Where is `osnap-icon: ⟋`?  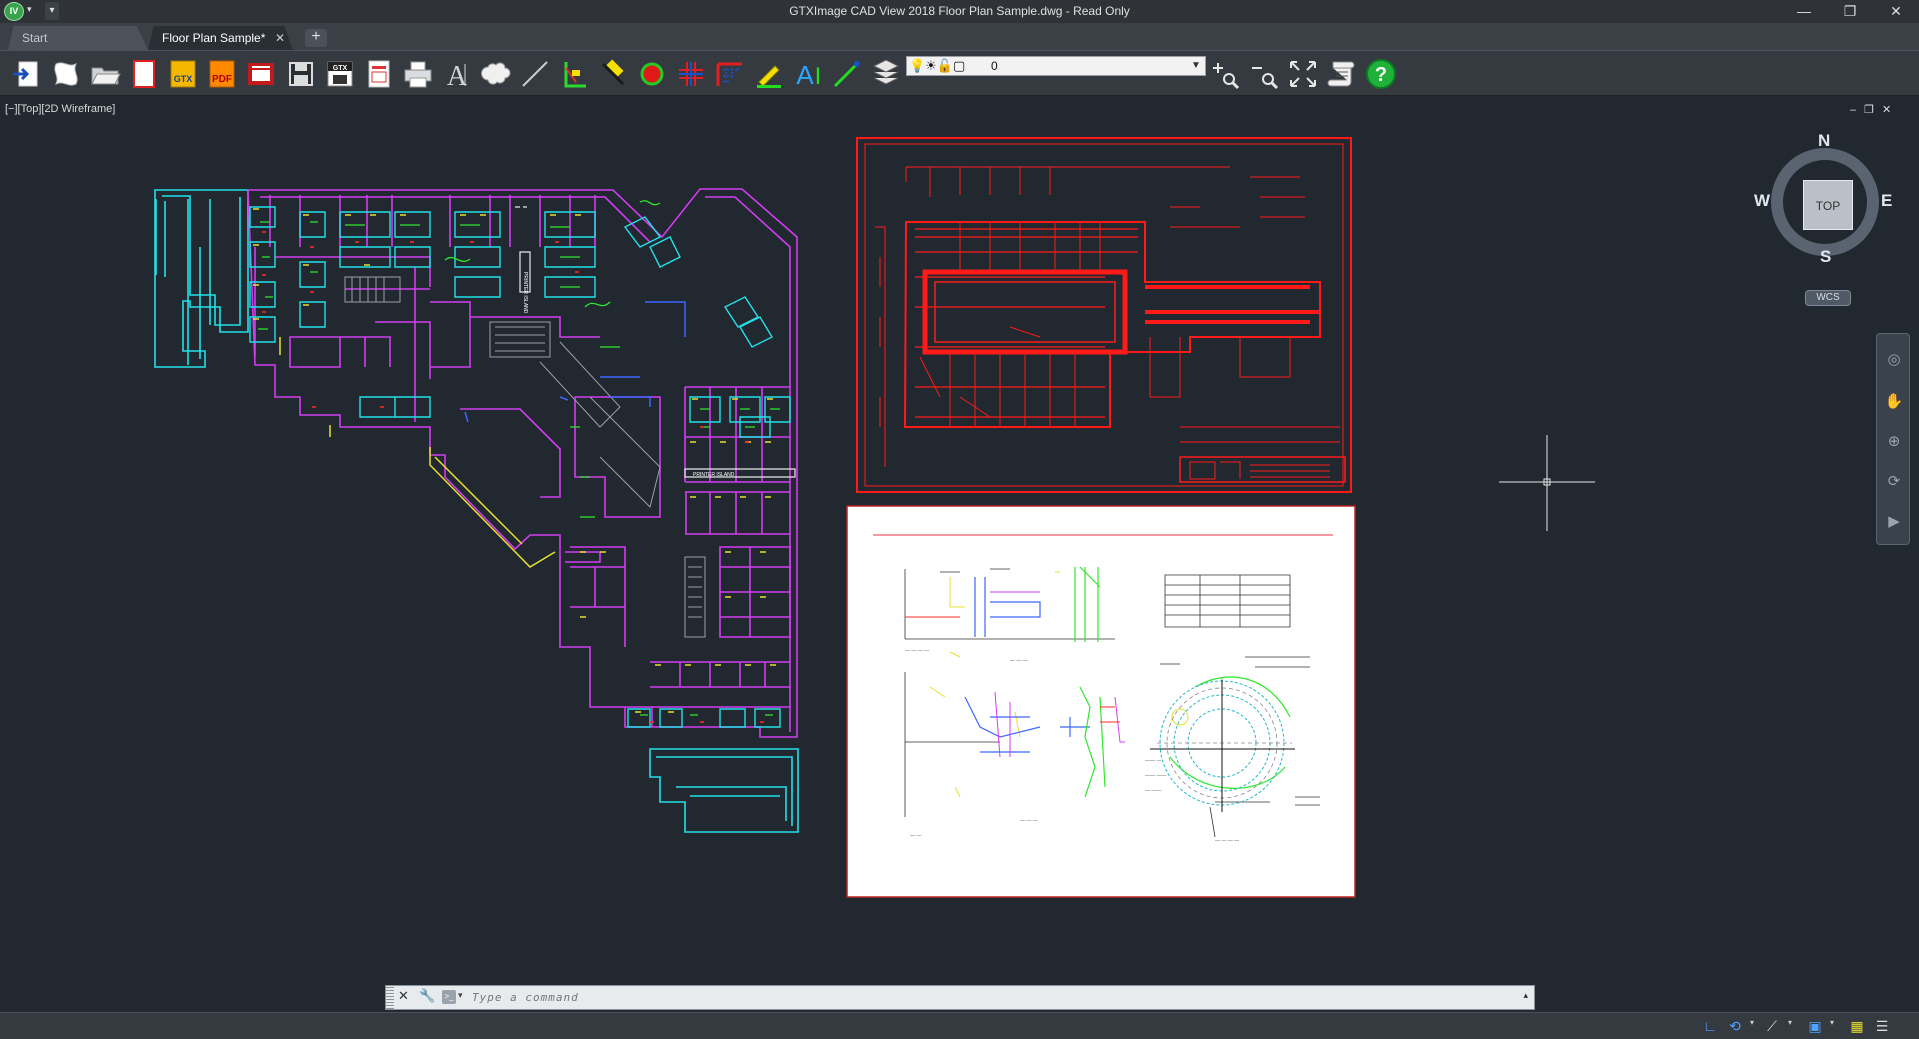 osnap-icon: ⟋ is located at coordinates (1772, 1026).